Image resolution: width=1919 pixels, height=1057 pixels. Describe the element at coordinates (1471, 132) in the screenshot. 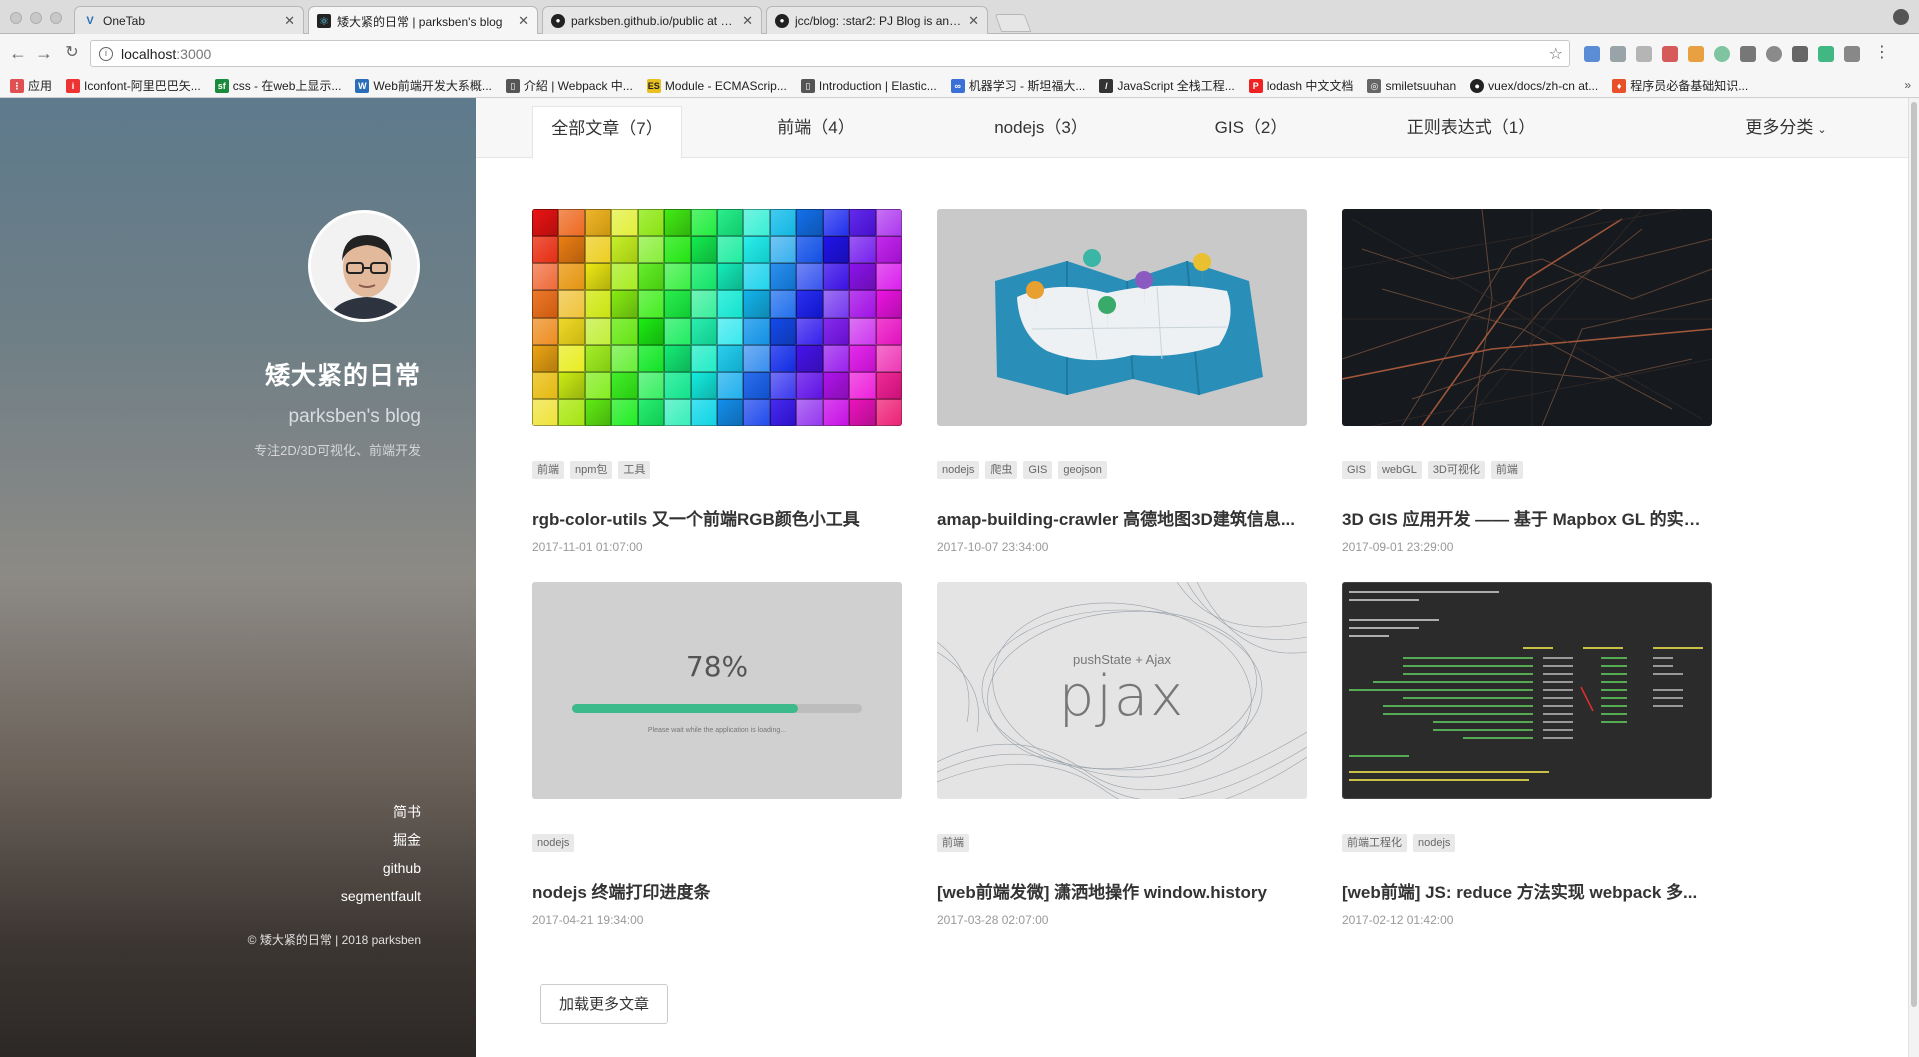

I see `tab-regex: 正则表达式（1）` at that location.